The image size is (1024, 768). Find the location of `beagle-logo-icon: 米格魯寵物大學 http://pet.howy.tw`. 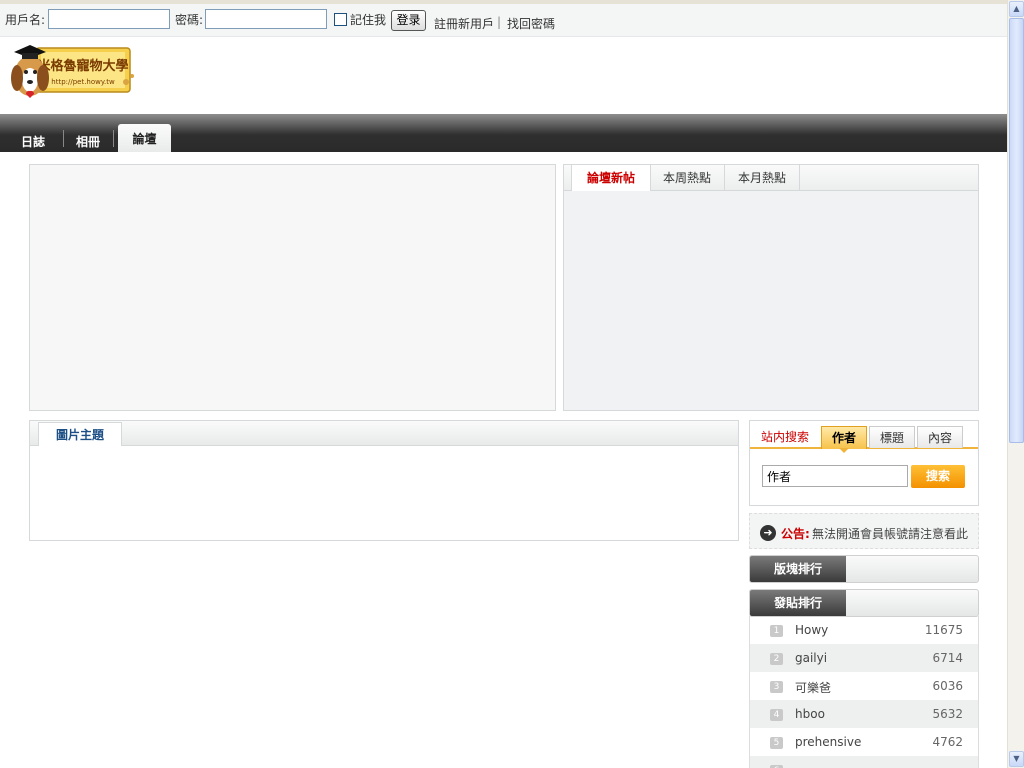

beagle-logo-icon: 米格魯寵物大學 http://pet.howy.tw is located at coordinates (72, 71).